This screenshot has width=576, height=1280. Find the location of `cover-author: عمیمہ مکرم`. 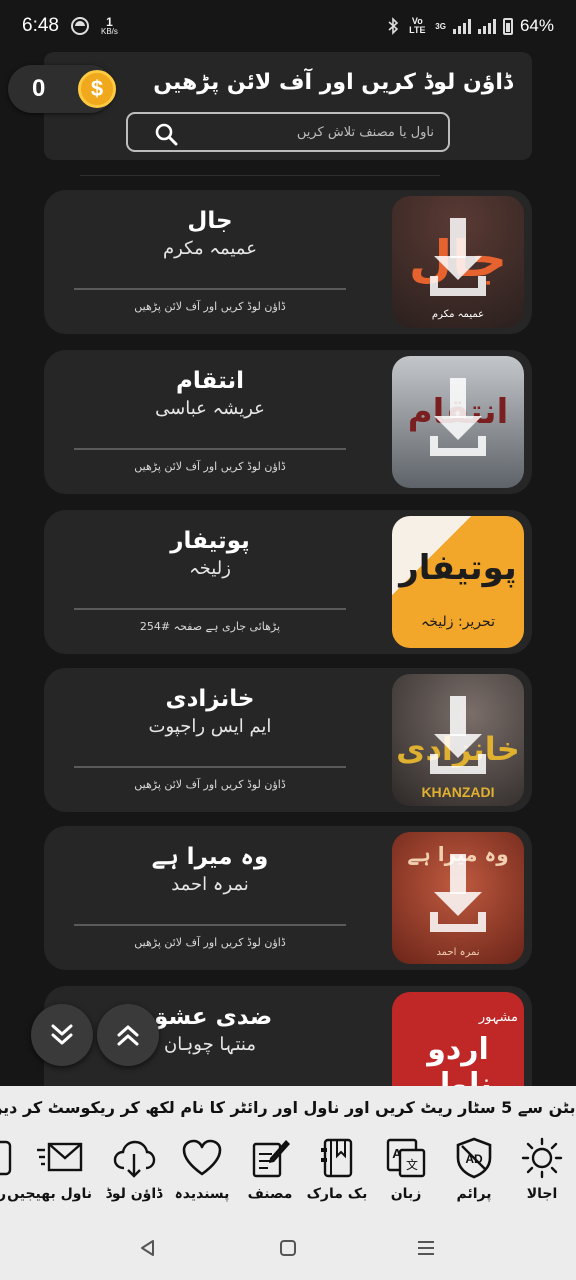

cover-author: عمیمہ مکرم is located at coordinates (458, 314).